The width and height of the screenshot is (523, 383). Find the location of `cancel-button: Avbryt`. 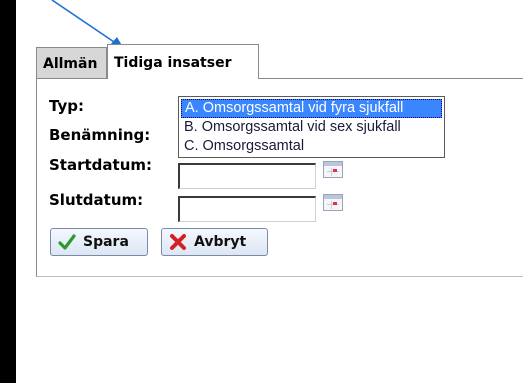

cancel-button: Avbryt is located at coordinates (214, 242).